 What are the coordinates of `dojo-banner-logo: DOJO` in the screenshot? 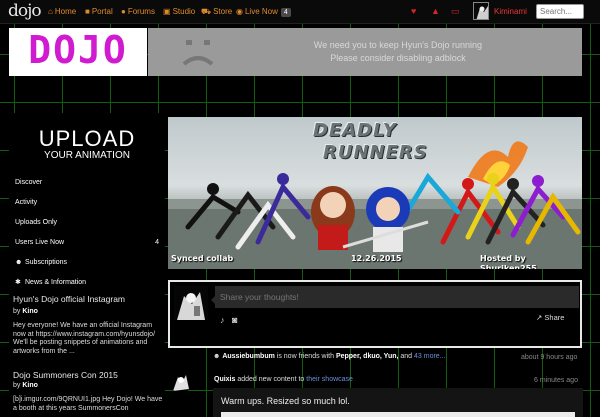 It's located at (78, 52).